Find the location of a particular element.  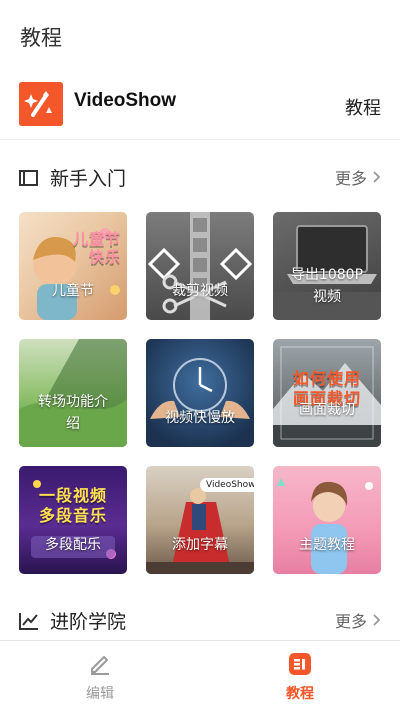

tutorial-tile-trim: 裁剪视频 is located at coordinates (200, 266).